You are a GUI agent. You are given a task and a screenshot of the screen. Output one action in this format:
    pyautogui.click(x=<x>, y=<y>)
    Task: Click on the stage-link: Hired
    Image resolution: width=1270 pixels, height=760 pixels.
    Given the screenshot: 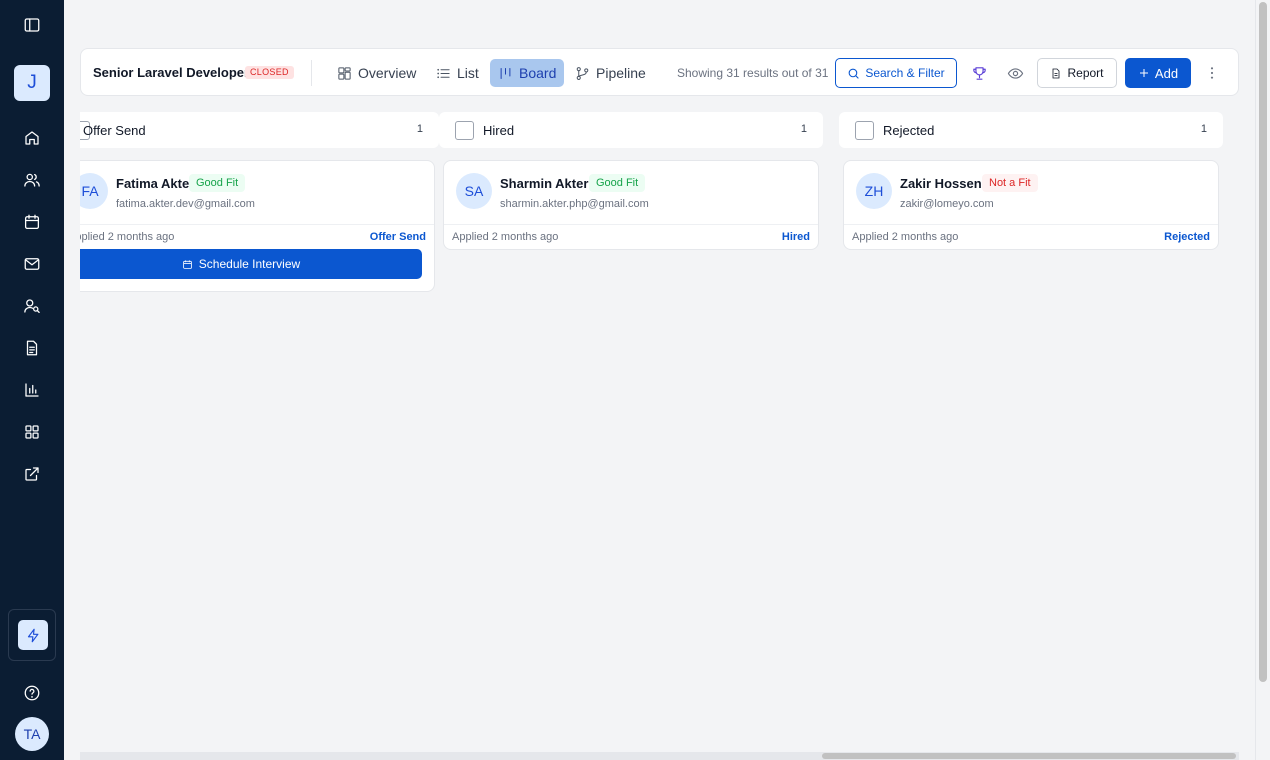 What is the action you would take?
    pyautogui.click(x=796, y=237)
    